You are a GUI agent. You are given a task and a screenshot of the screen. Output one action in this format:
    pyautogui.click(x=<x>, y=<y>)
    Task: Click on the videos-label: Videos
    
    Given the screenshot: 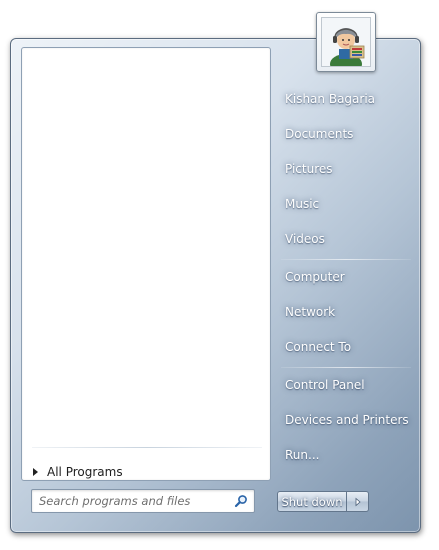 What is the action you would take?
    pyautogui.click(x=305, y=239)
    